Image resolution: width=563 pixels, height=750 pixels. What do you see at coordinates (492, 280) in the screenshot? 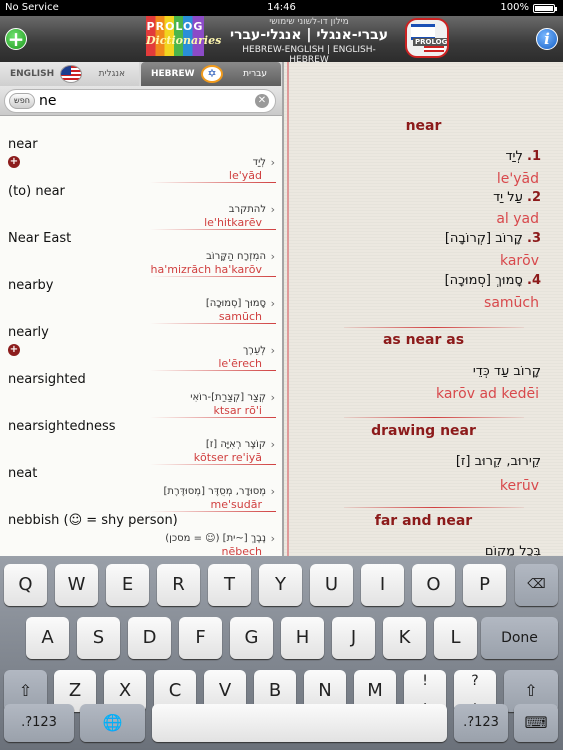
I see `sense-4-hebrew: 4. סָמוּךְ [סְמוּכָה]` at bounding box center [492, 280].